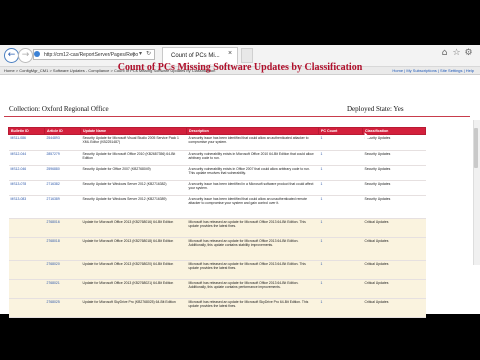 This screenshot has width=480, height=360. What do you see at coordinates (247, 55) in the screenshot?
I see `new-tab-button` at bounding box center [247, 55].